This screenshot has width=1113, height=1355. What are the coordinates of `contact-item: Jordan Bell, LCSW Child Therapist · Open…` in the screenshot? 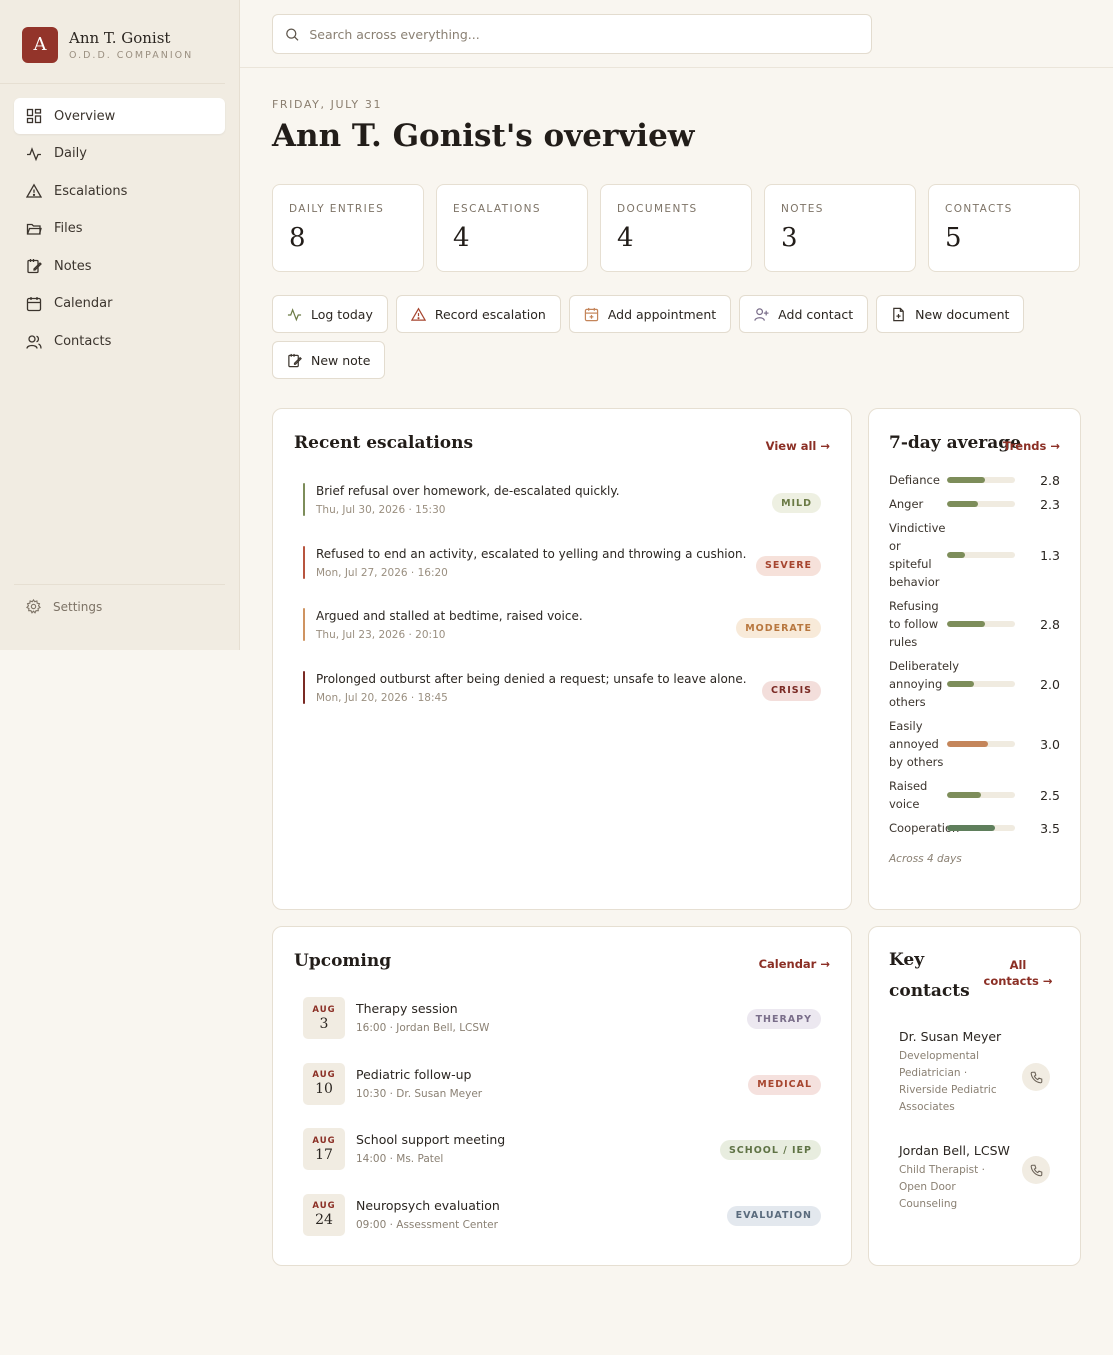 It's located at (974, 1200).